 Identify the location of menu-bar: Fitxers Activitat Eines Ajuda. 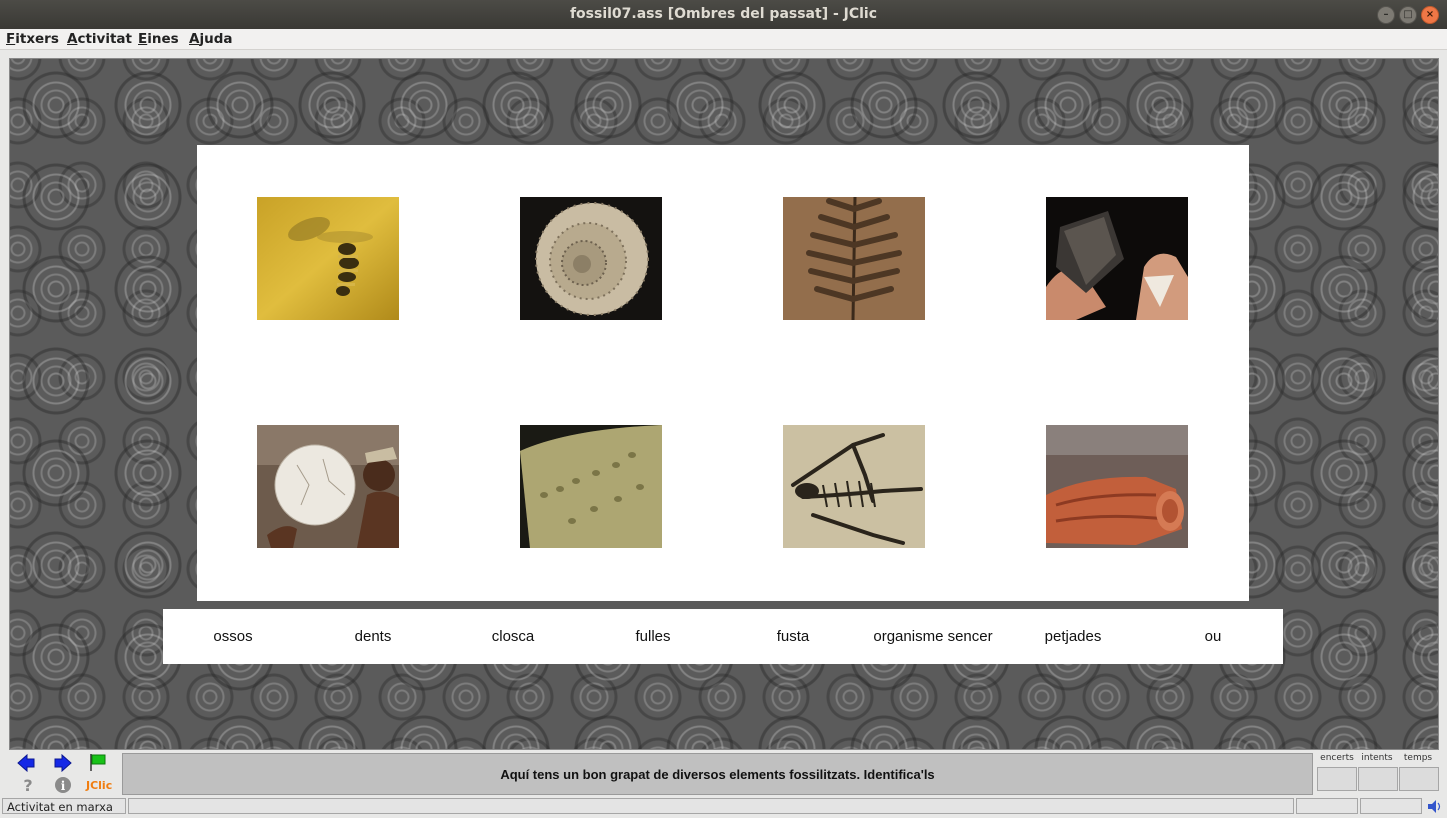
(723, 39).